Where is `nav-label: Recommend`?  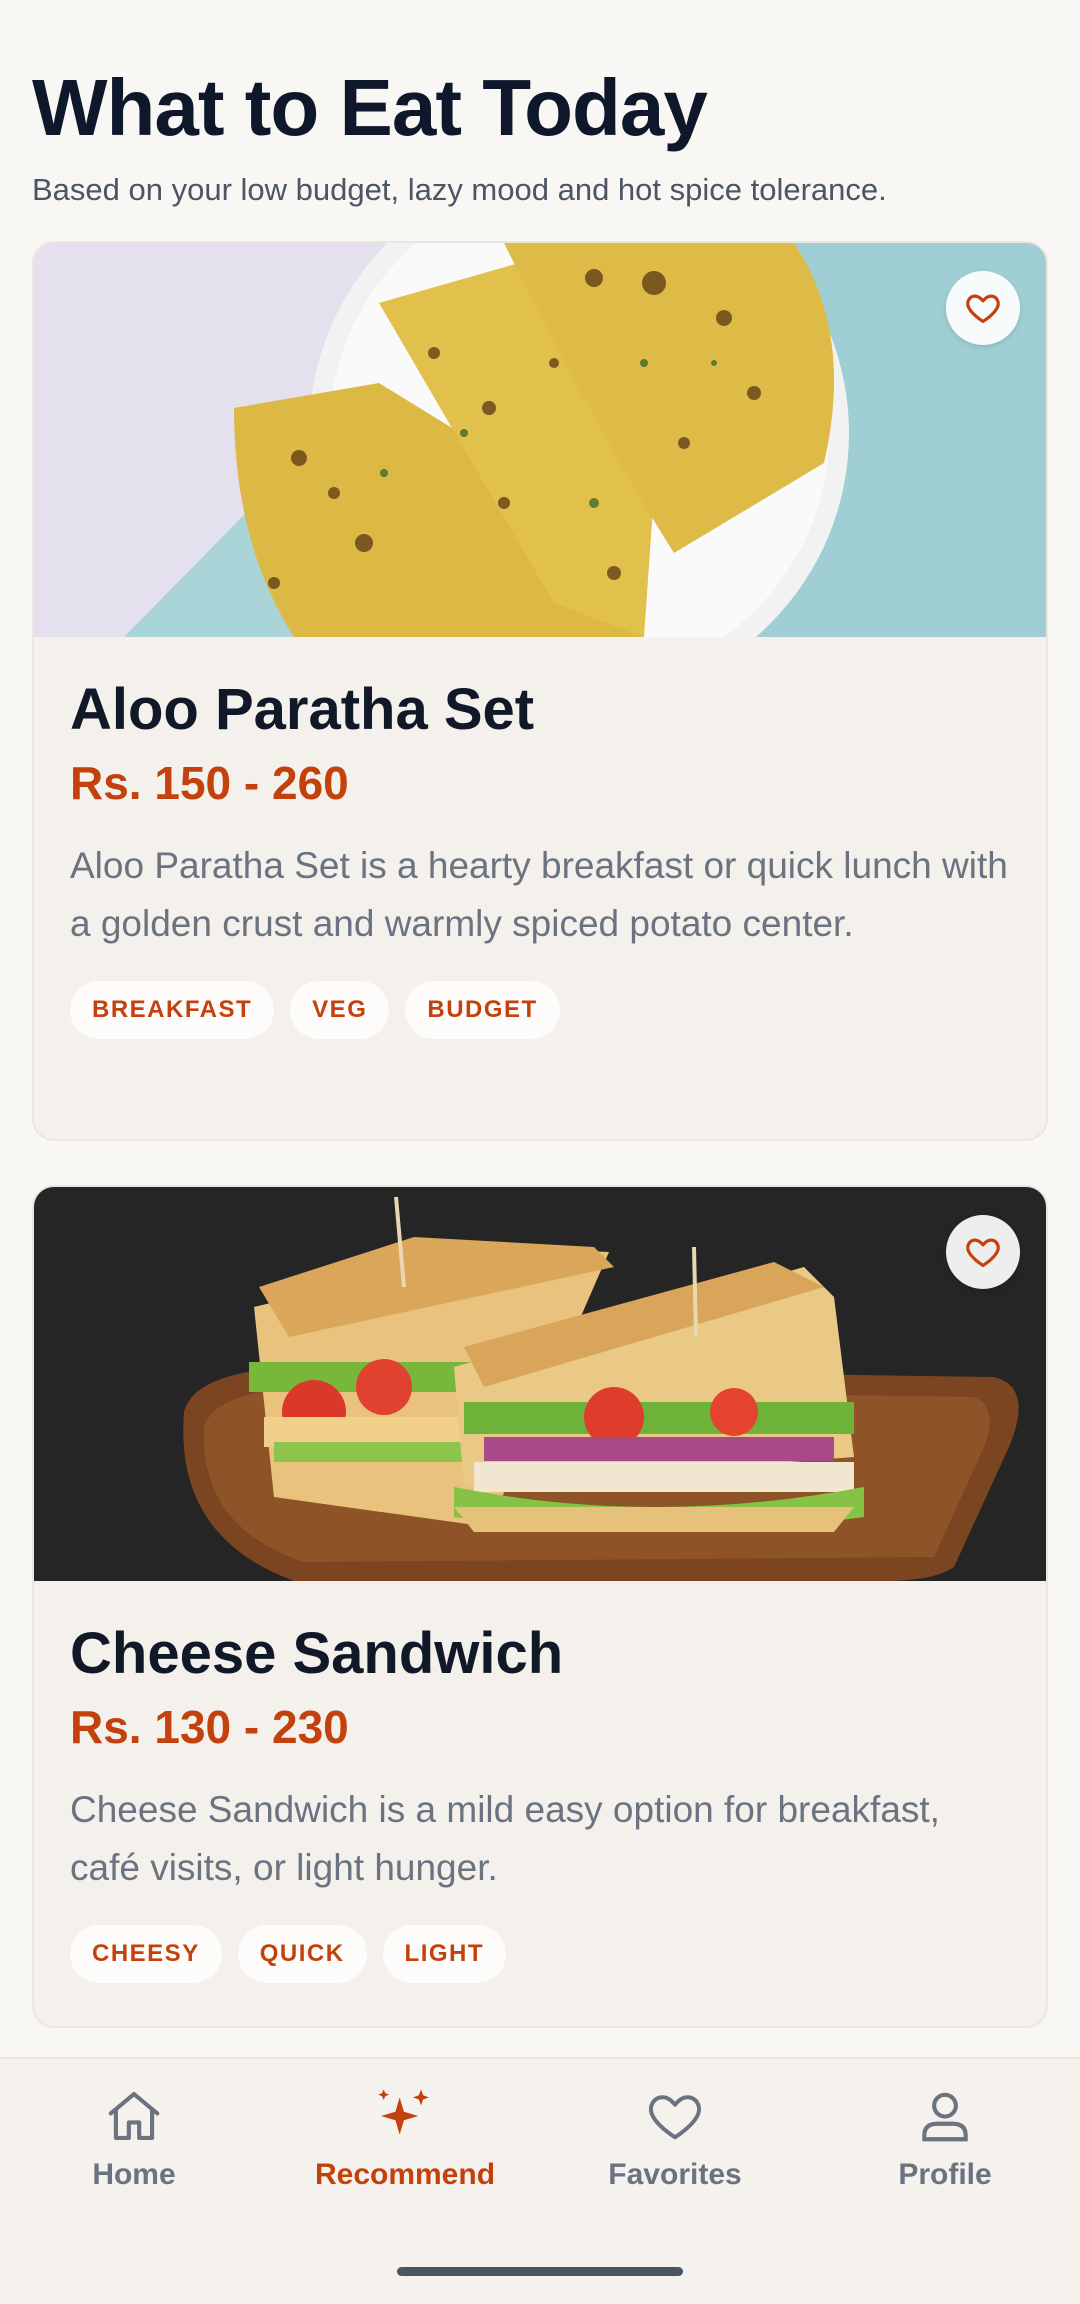
nav-label: Recommend is located at coordinates (405, 2174).